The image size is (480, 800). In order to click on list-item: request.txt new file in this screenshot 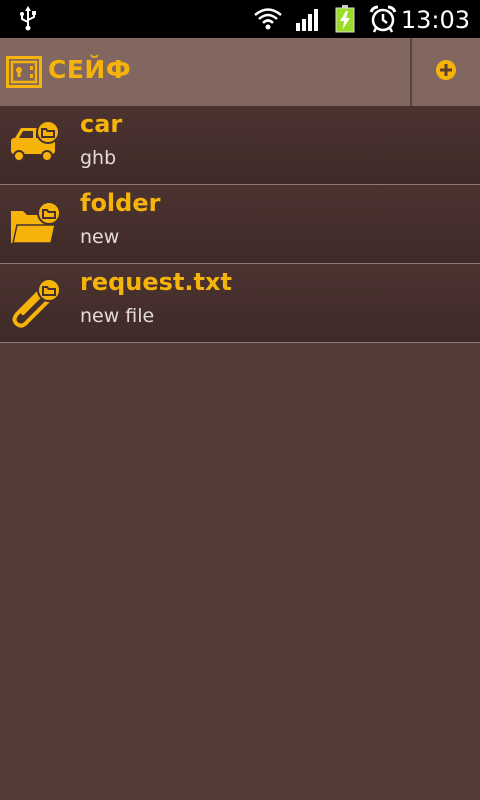, I will do `click(240, 303)`.